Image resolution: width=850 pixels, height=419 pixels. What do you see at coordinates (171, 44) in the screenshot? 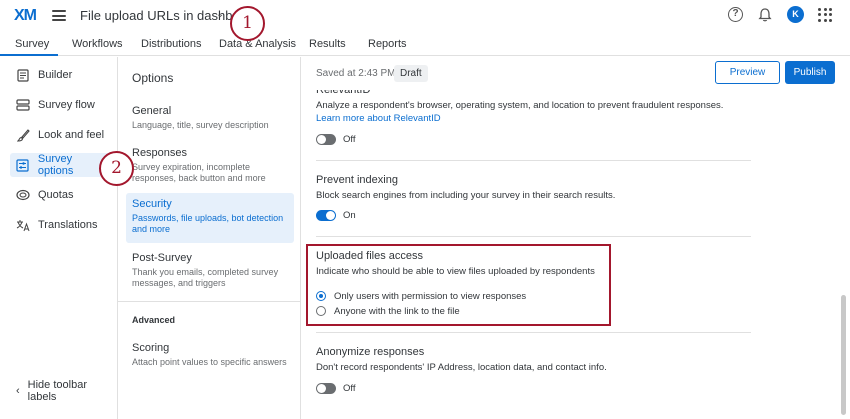
I see `tab-distributions: Distributions` at bounding box center [171, 44].